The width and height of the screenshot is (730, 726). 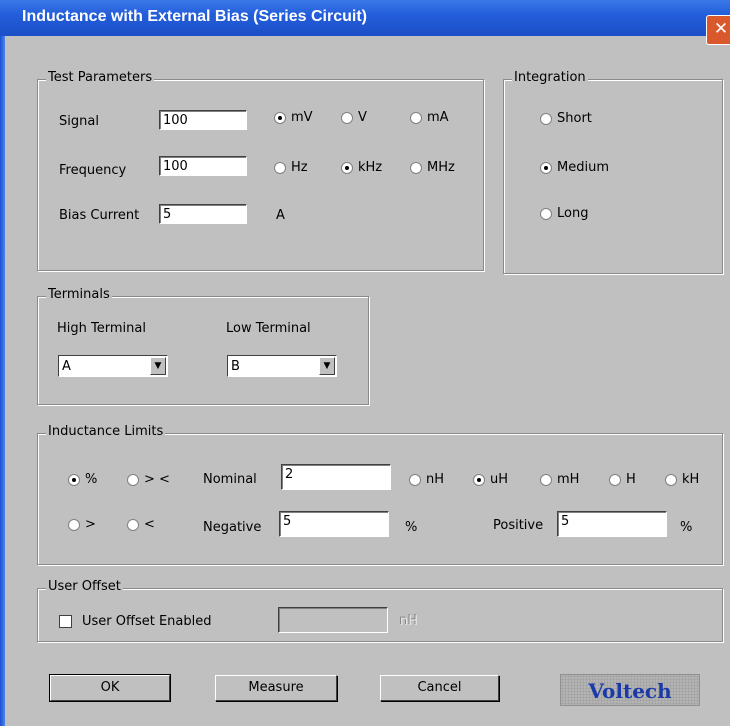 I want to click on test-parameters-legend: Test Parameters, so click(x=100, y=77).